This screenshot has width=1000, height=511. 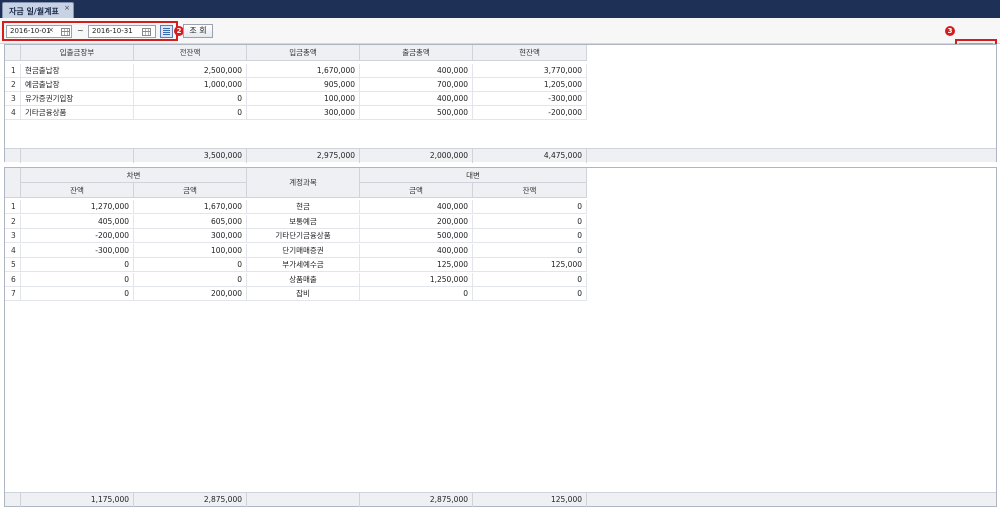 I want to click on table-cell: 2,500,000, so click(x=190, y=71).